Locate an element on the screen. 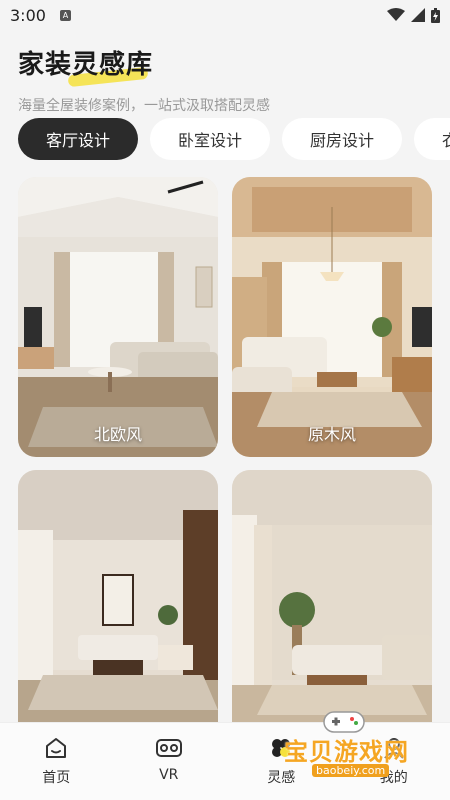 Image resolution: width=450 pixels, height=800 pixels. battery-icon is located at coordinates (435, 15).